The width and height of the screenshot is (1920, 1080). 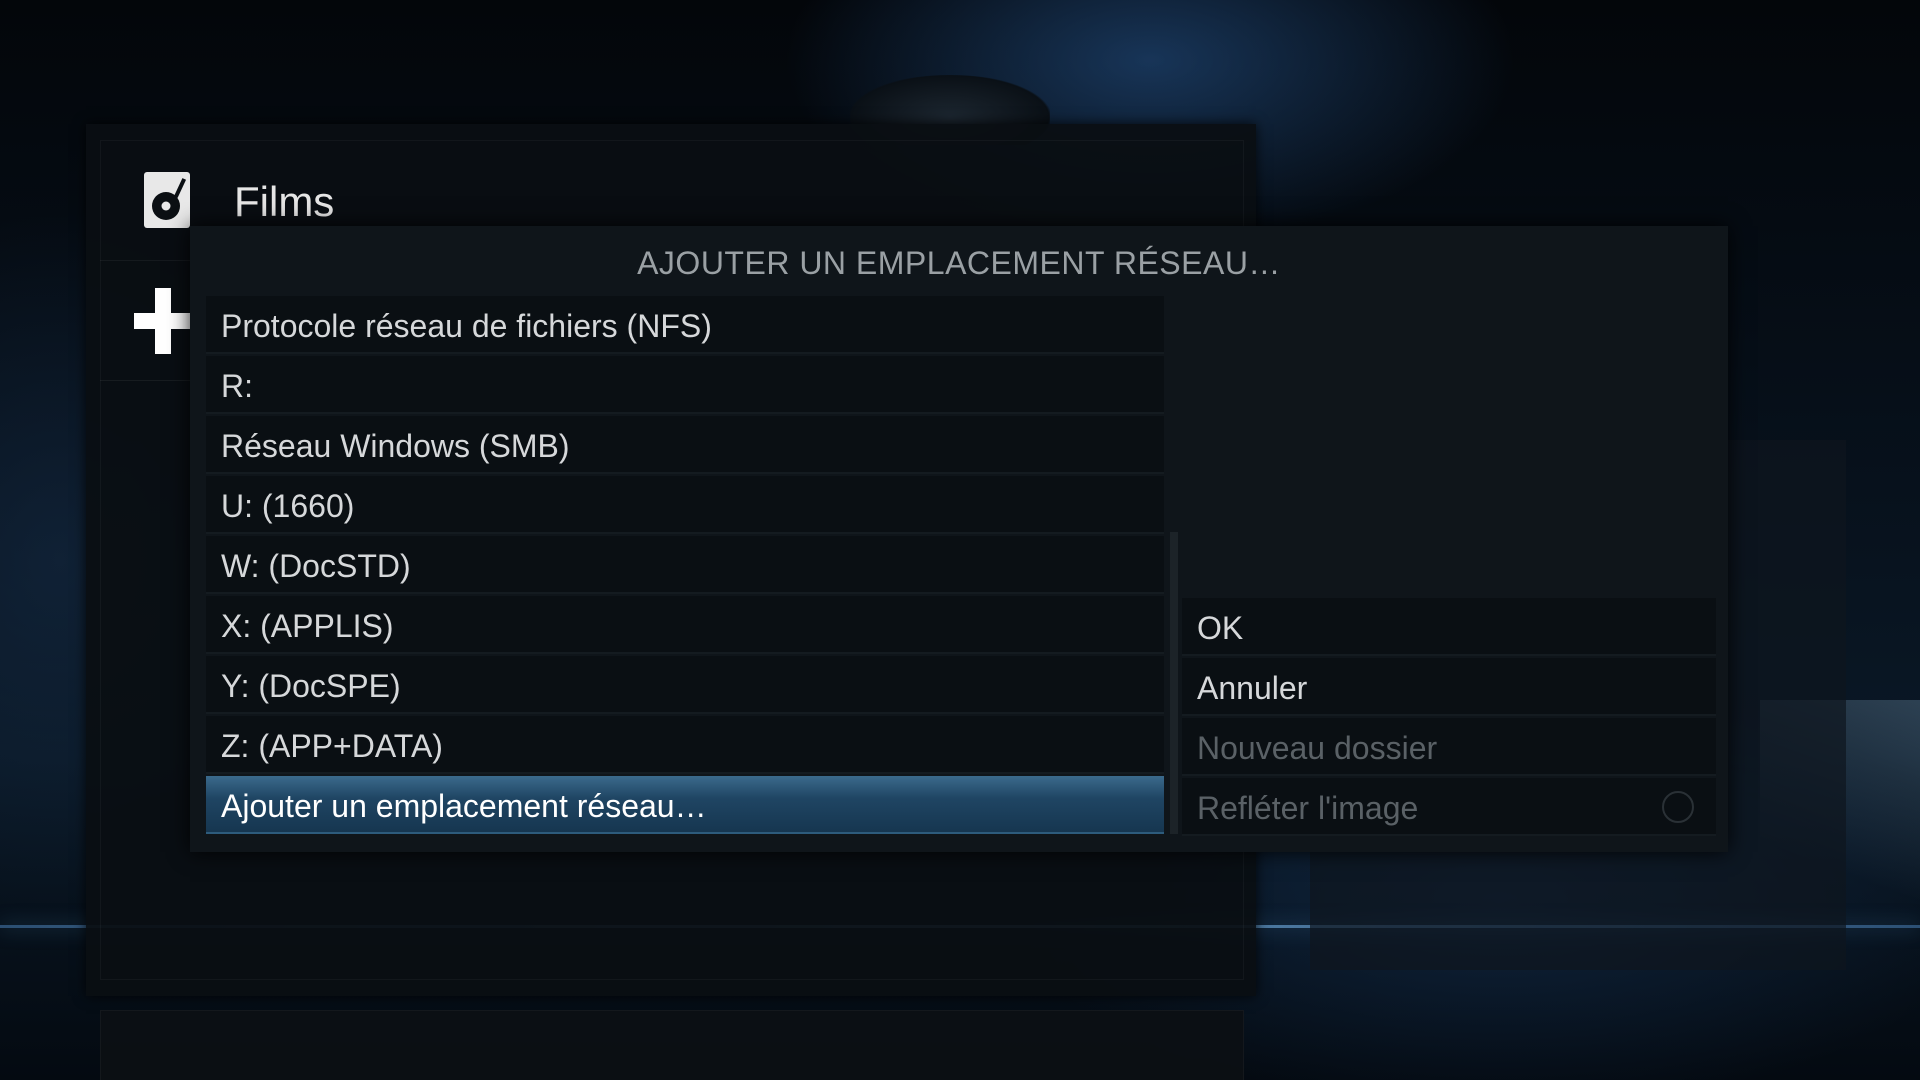 What do you see at coordinates (167, 200) in the screenshot?
I see `films-disc-icon` at bounding box center [167, 200].